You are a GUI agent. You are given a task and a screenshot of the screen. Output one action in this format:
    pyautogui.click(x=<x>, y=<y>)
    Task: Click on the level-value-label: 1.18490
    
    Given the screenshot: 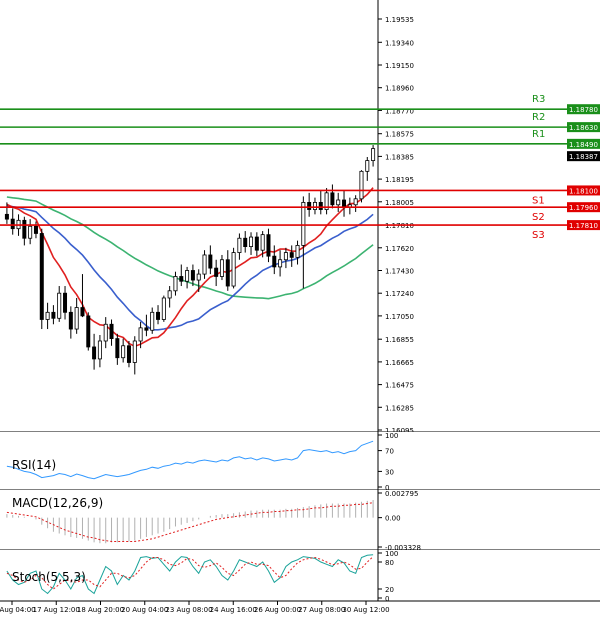 What is the action you would take?
    pyautogui.click(x=583, y=145)
    